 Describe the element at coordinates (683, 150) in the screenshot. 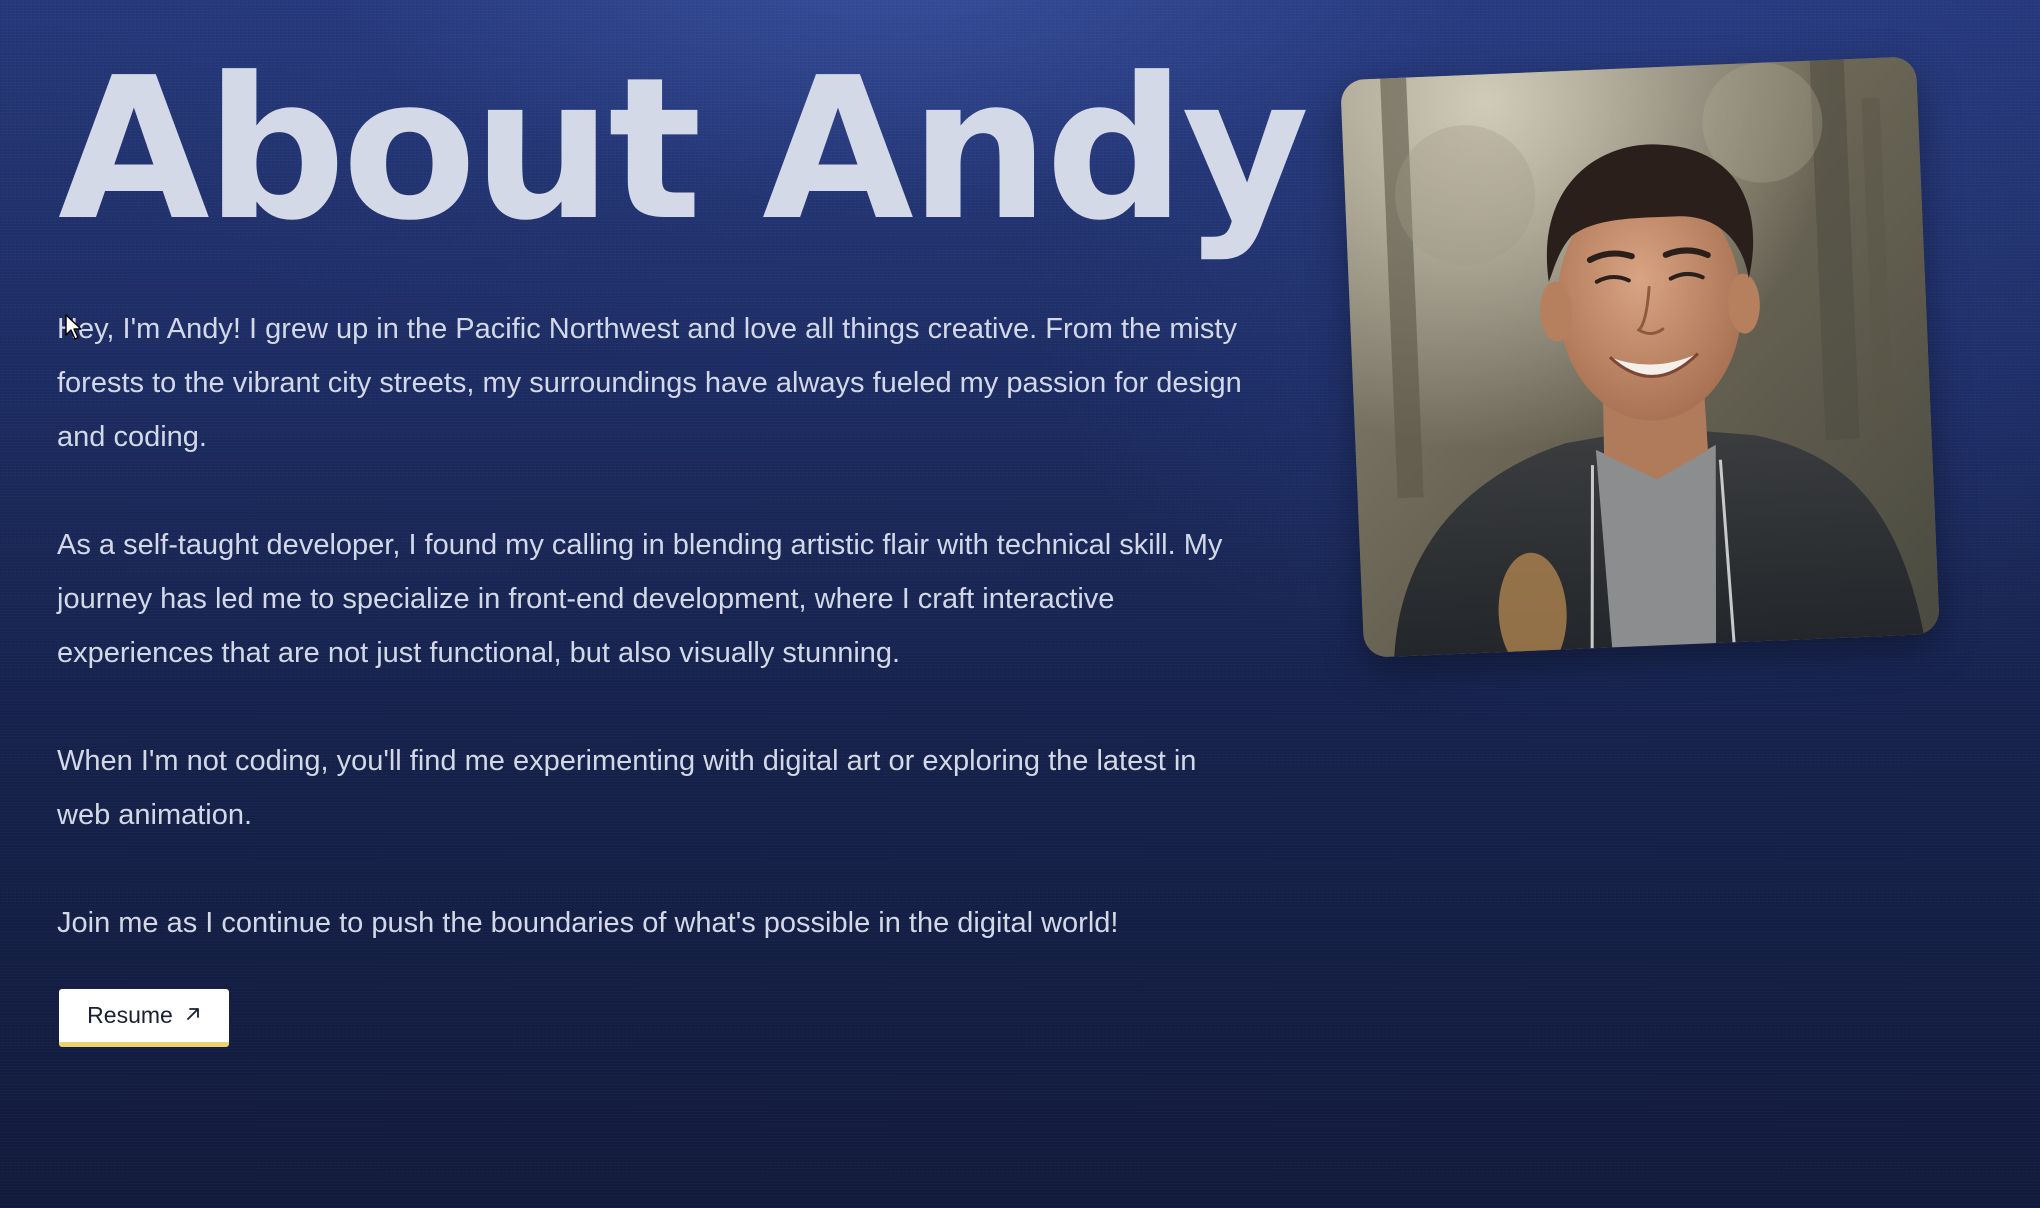

I see `page-title: About Andy` at that location.